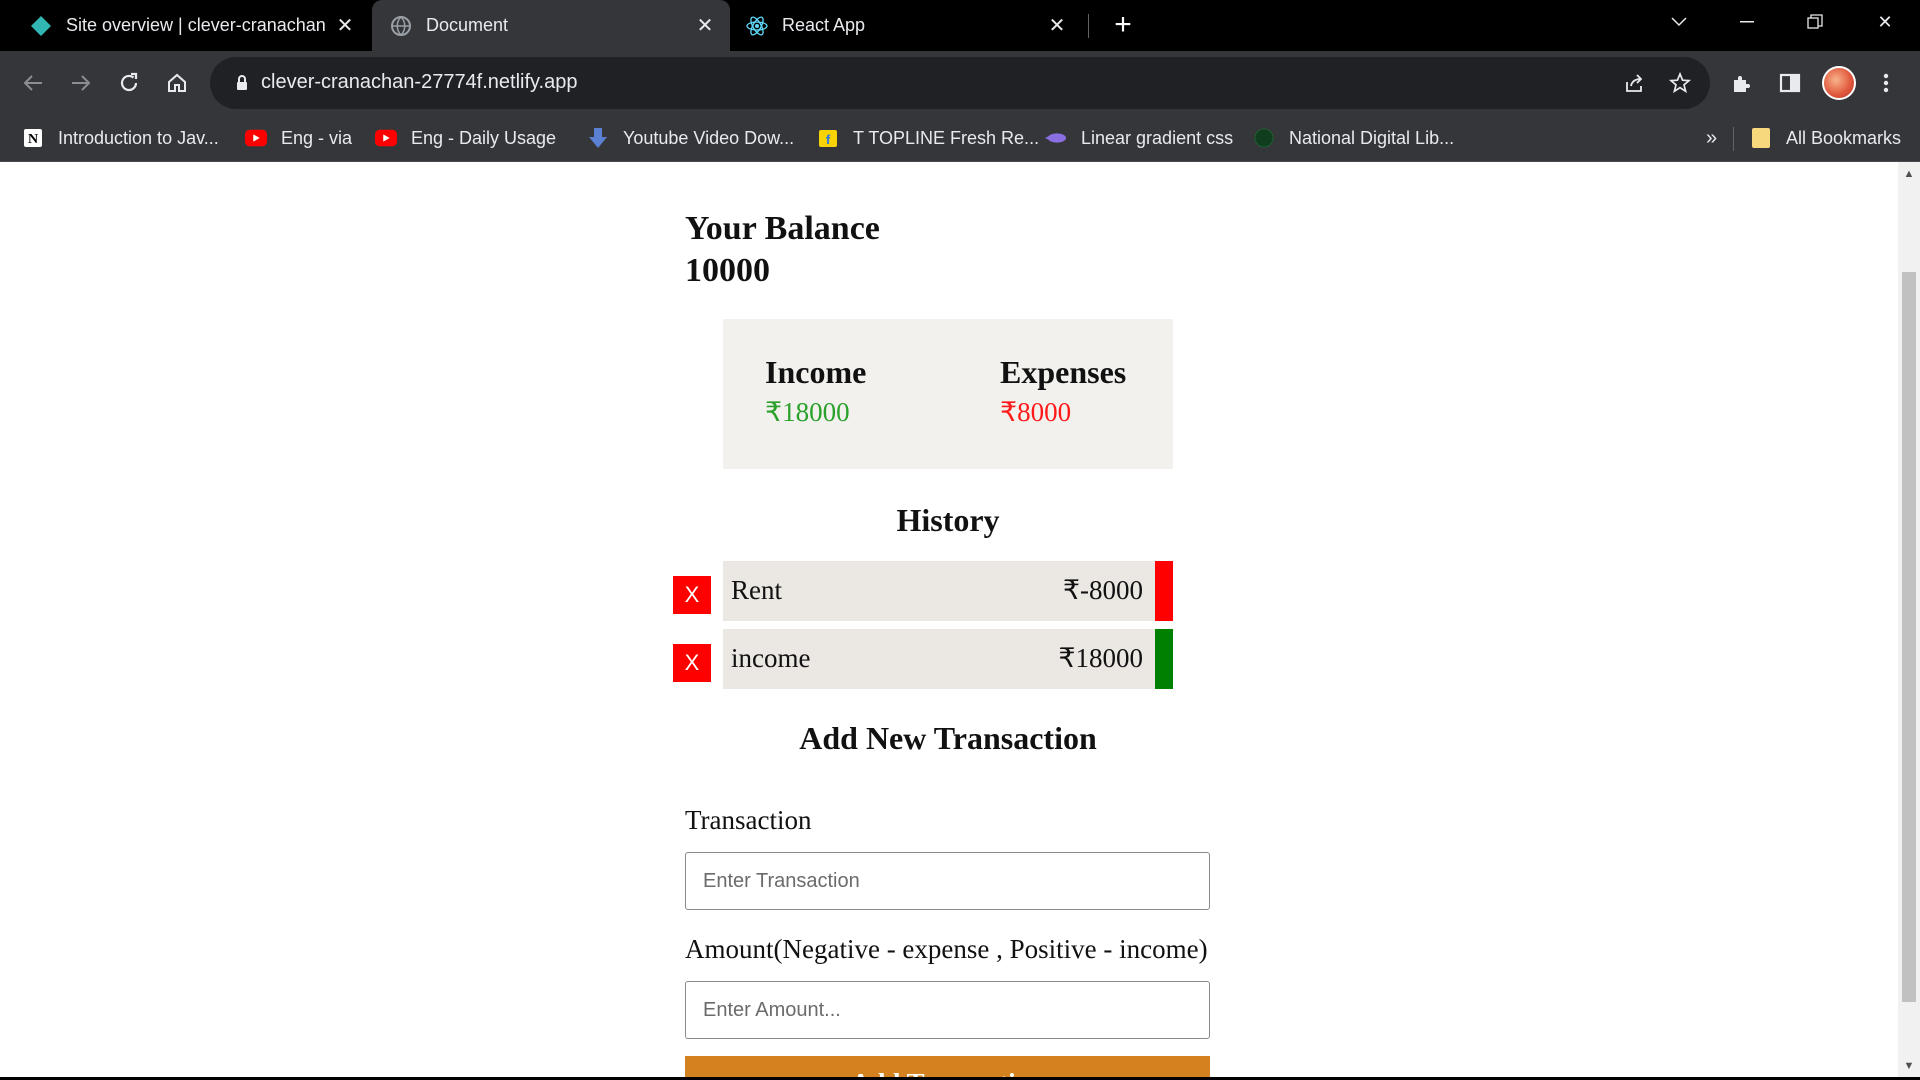  What do you see at coordinates (1679, 22) in the screenshot?
I see `tab-search-icon` at bounding box center [1679, 22].